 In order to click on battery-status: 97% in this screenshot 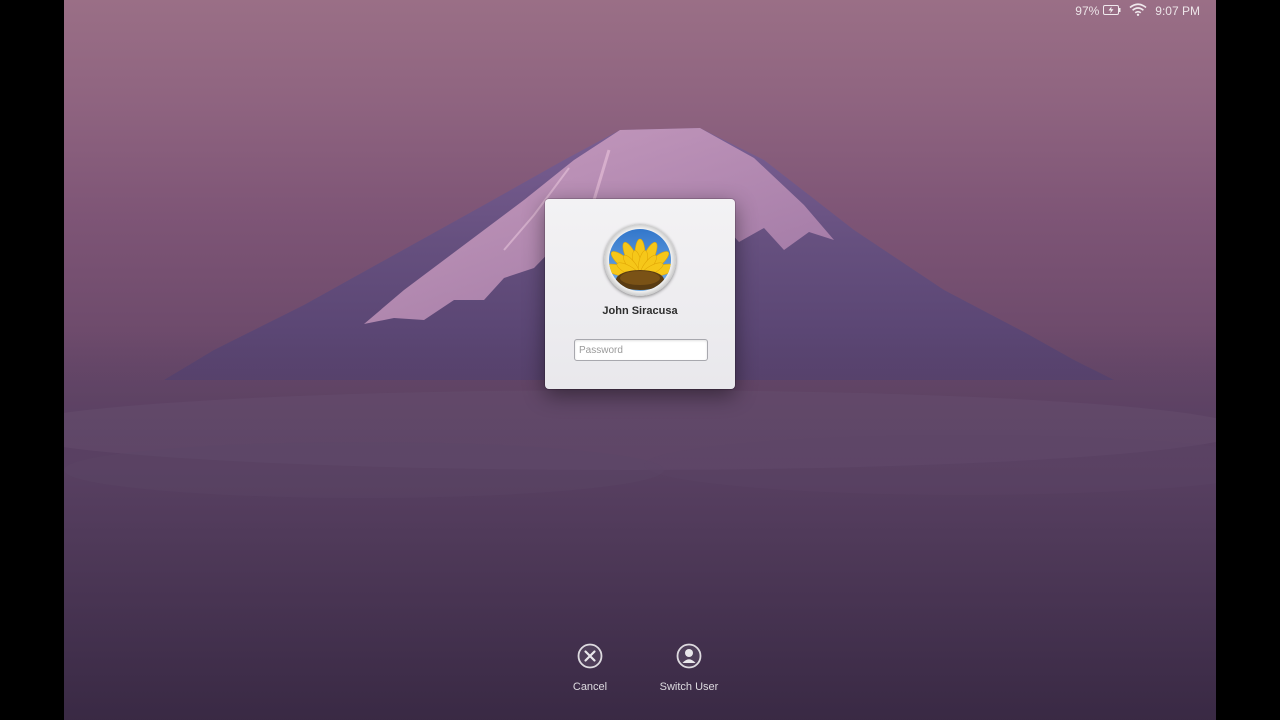, I will do `click(1098, 11)`.